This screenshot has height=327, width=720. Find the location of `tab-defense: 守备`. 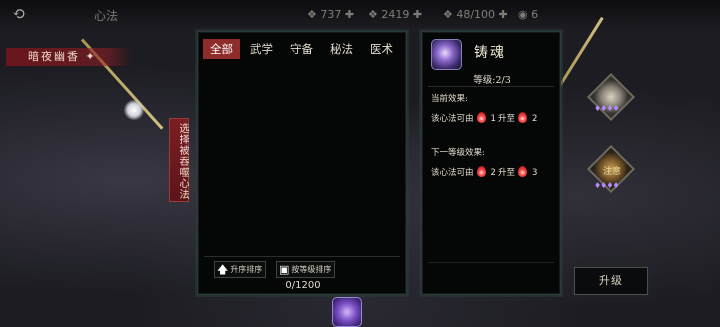

tab-defense: 守备 is located at coordinates (301, 49).